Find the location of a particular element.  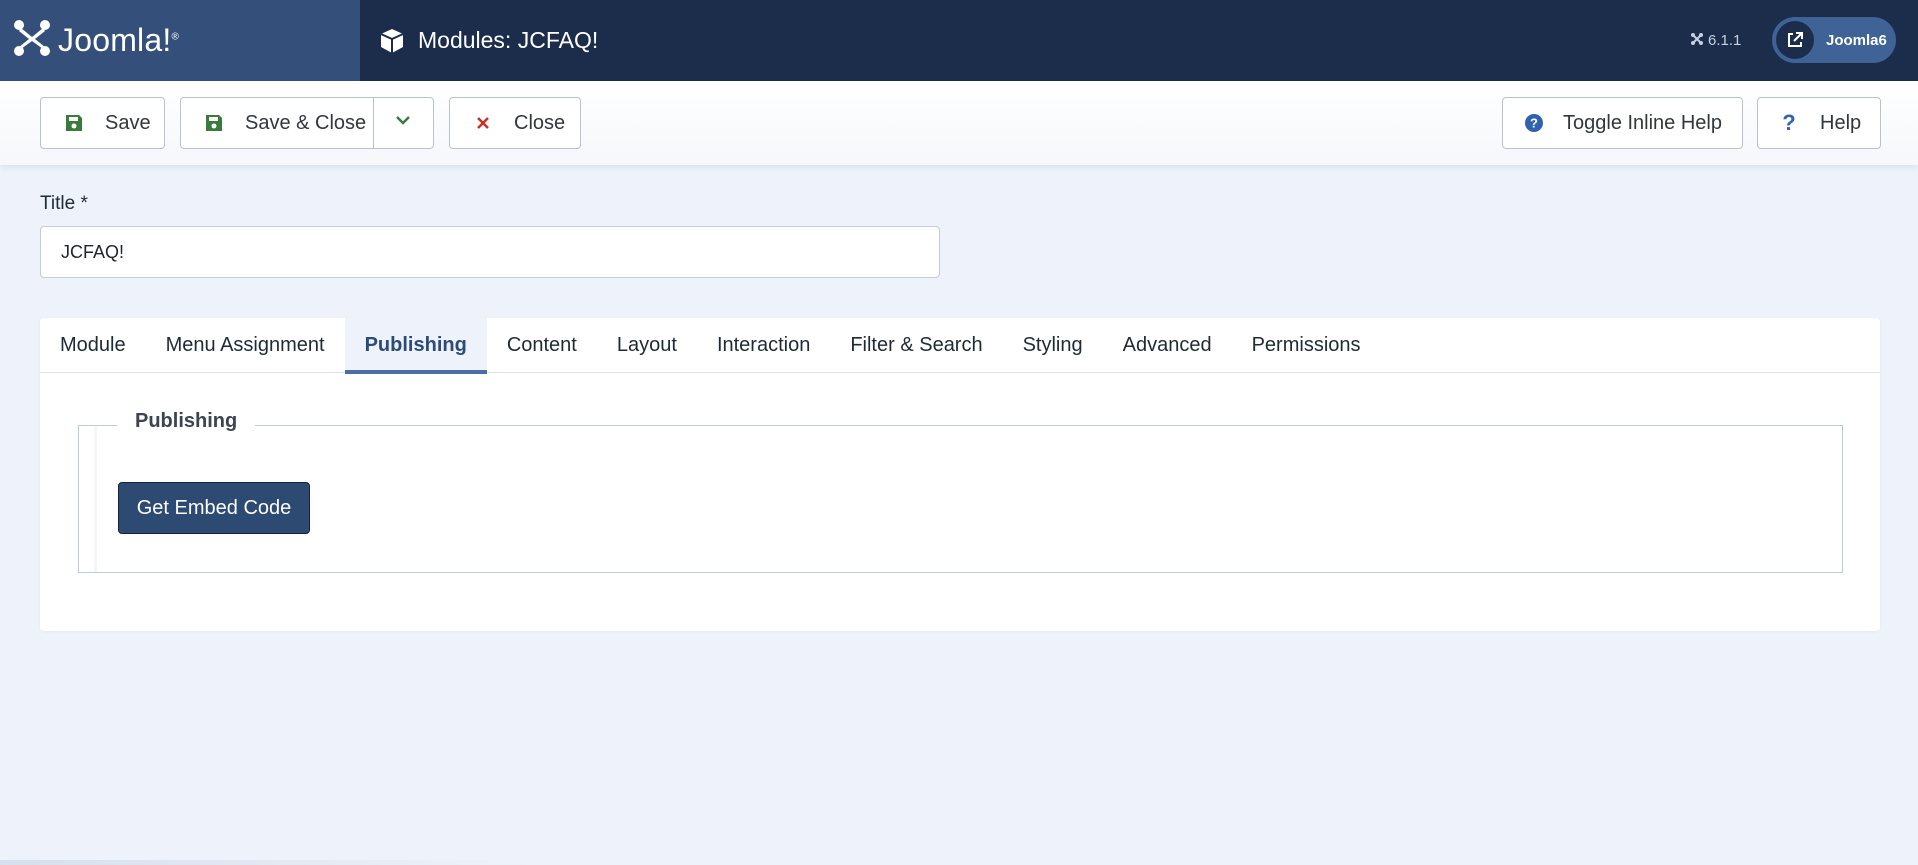

save-close-button: Save & Close is located at coordinates (305, 123).